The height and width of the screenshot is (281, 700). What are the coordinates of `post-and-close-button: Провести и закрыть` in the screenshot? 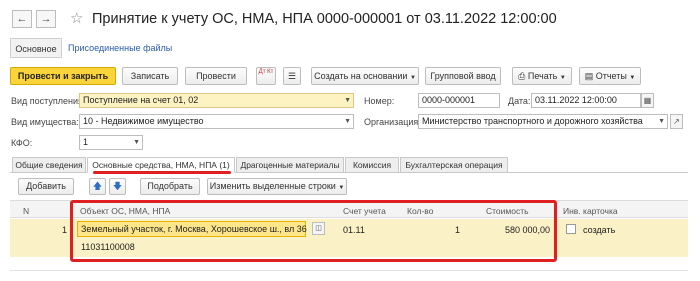 It's located at (63, 76).